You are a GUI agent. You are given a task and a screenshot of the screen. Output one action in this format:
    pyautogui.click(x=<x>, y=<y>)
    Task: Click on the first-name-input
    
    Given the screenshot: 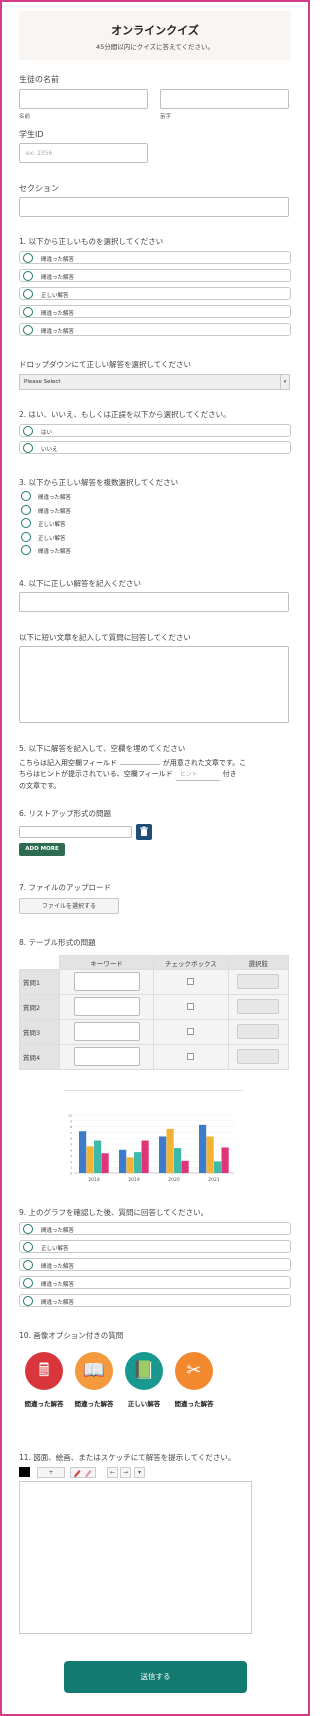 What is the action you would take?
    pyautogui.click(x=83, y=99)
    